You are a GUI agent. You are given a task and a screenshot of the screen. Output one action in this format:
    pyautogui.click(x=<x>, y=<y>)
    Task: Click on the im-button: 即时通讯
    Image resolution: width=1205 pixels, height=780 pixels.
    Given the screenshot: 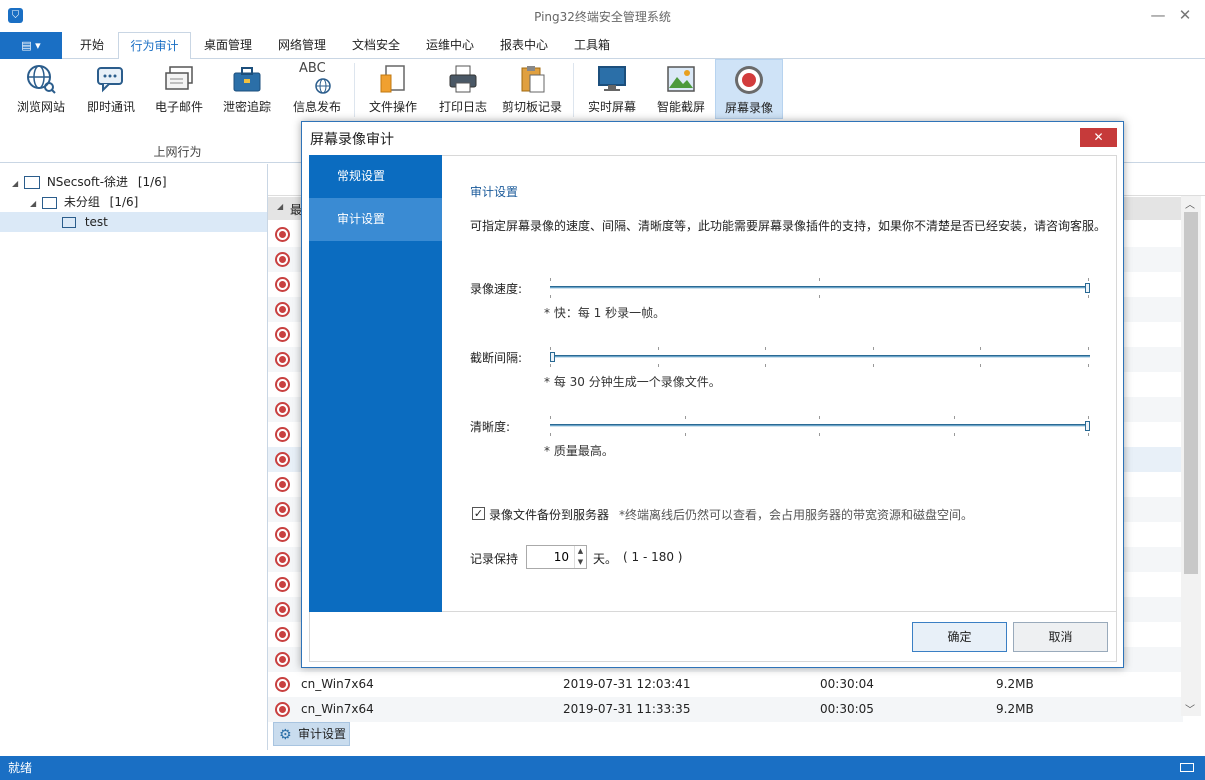 What is the action you would take?
    pyautogui.click(x=111, y=89)
    